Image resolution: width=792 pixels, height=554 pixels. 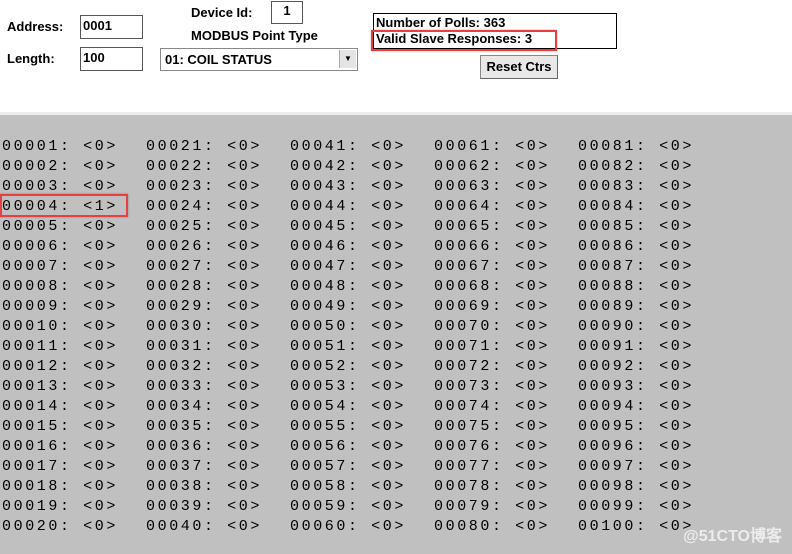 What do you see at coordinates (204, 206) in the screenshot?
I see `register-cell: 00024: <0>` at bounding box center [204, 206].